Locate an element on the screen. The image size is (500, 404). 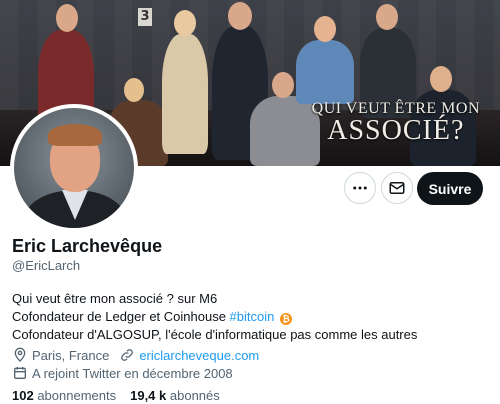
follow-button: Suivre is located at coordinates (450, 188).